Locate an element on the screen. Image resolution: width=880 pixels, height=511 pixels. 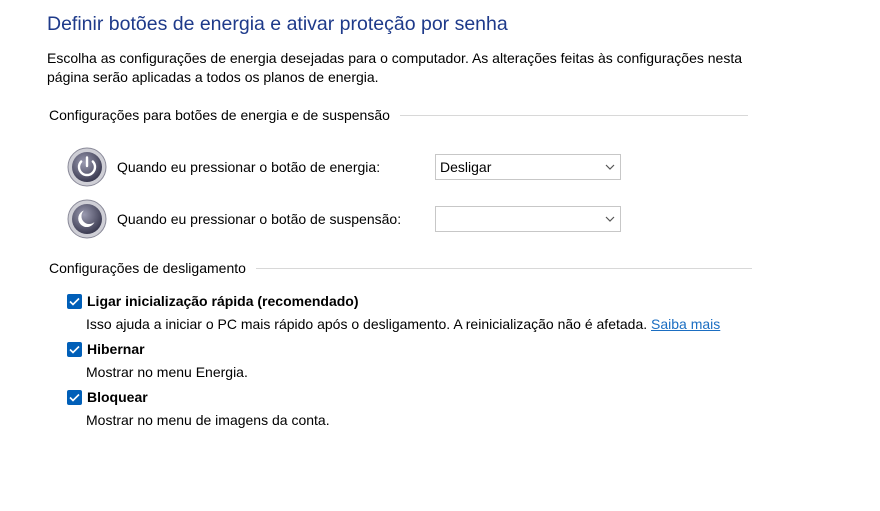
shutdown-group-header: Configurações de desligamento is located at coordinates (400, 268).